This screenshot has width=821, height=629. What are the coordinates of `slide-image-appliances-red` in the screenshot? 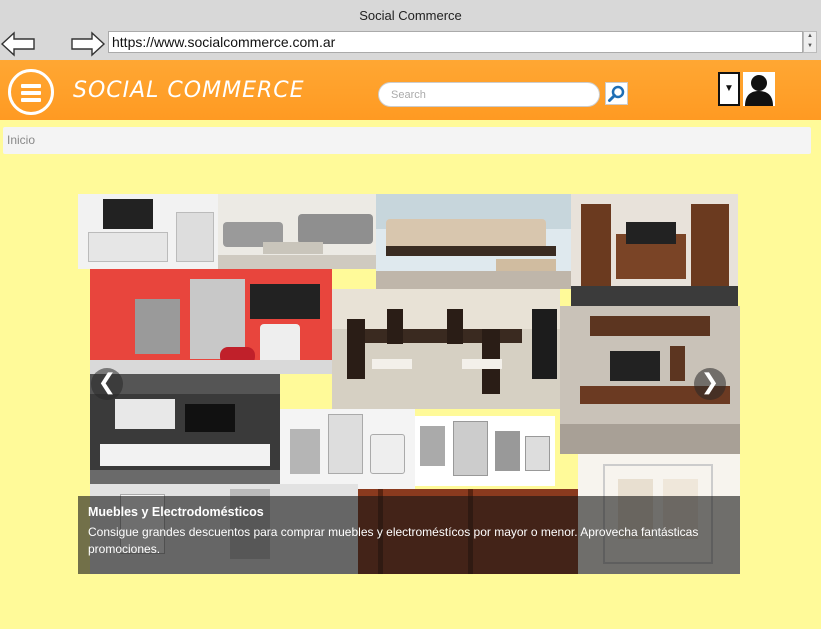 It's located at (211, 321).